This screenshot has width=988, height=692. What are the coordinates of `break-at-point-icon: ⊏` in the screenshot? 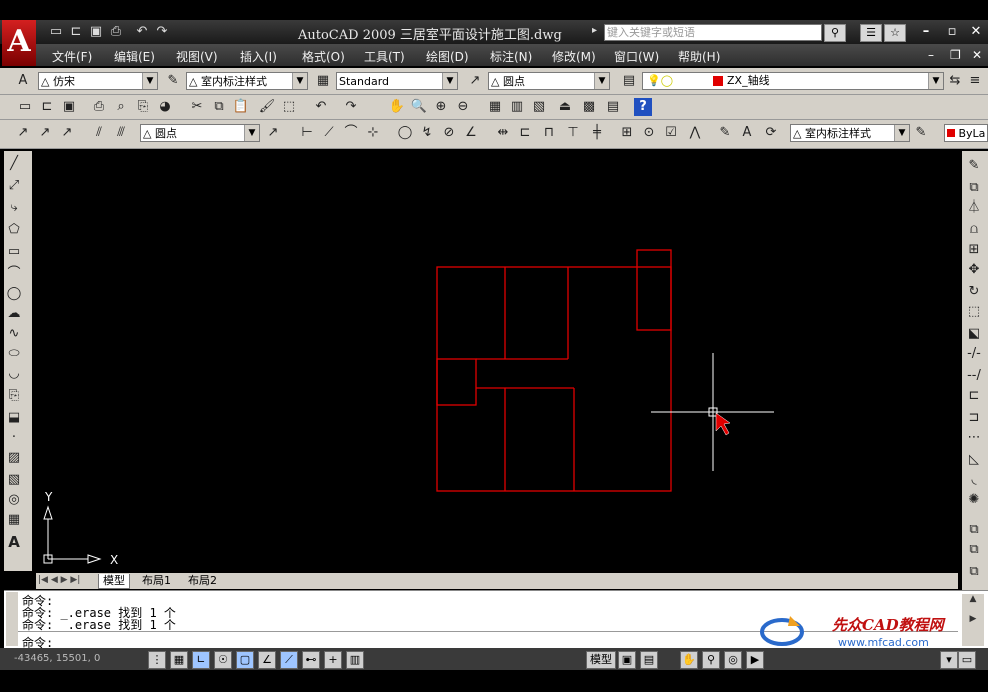 It's located at (974, 396).